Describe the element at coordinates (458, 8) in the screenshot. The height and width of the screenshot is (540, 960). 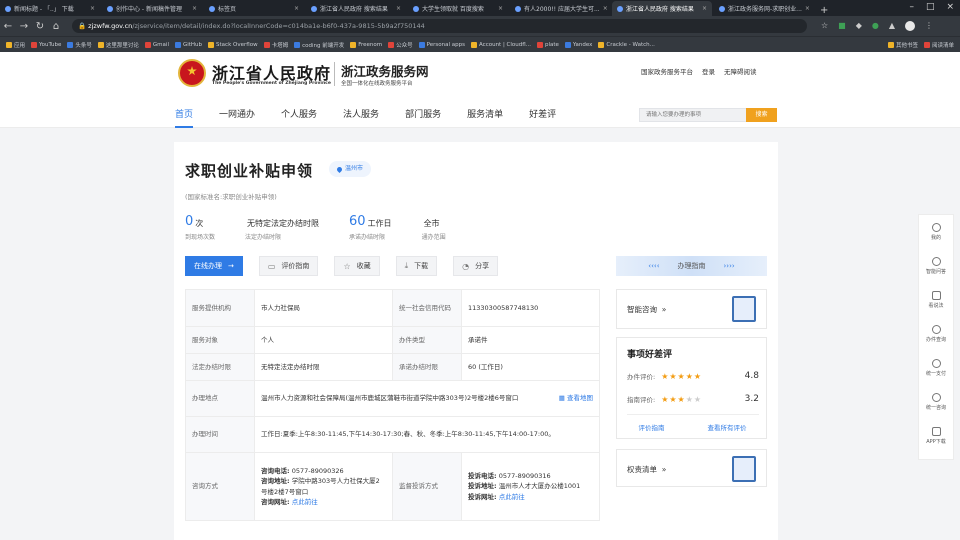
I see `browser-tab: 大学生领取就 百度搜索 ×` at that location.